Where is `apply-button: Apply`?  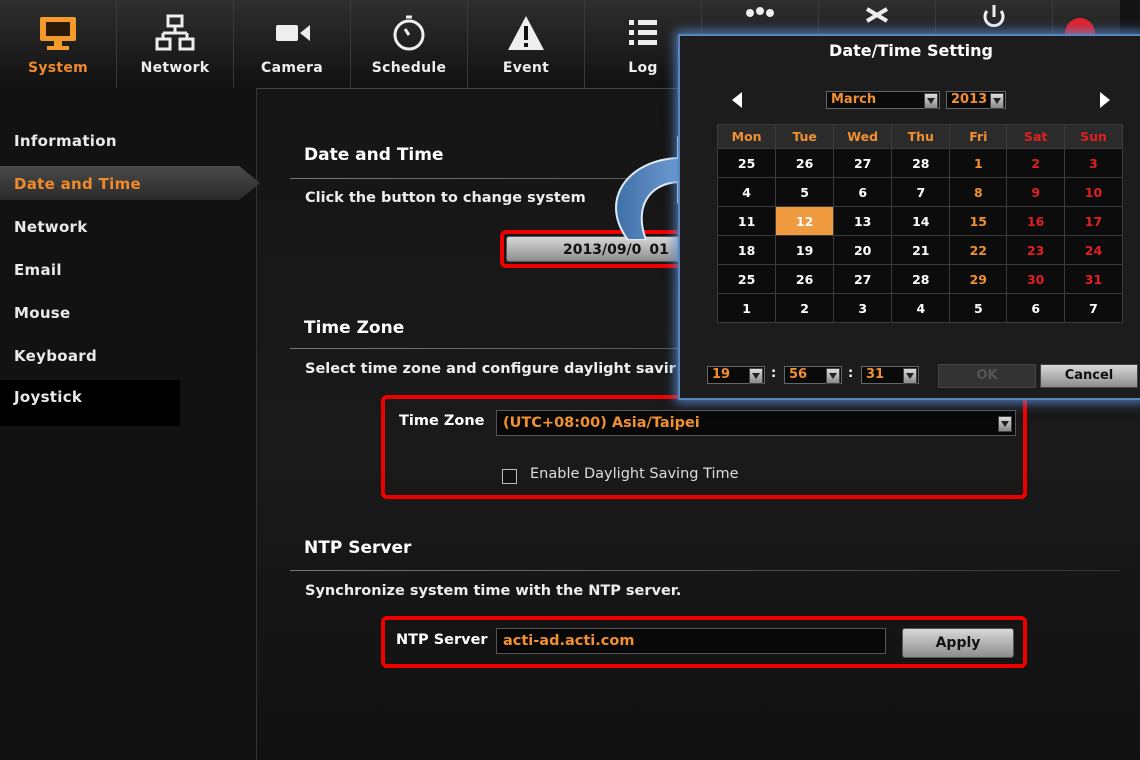
apply-button: Apply is located at coordinates (958, 643).